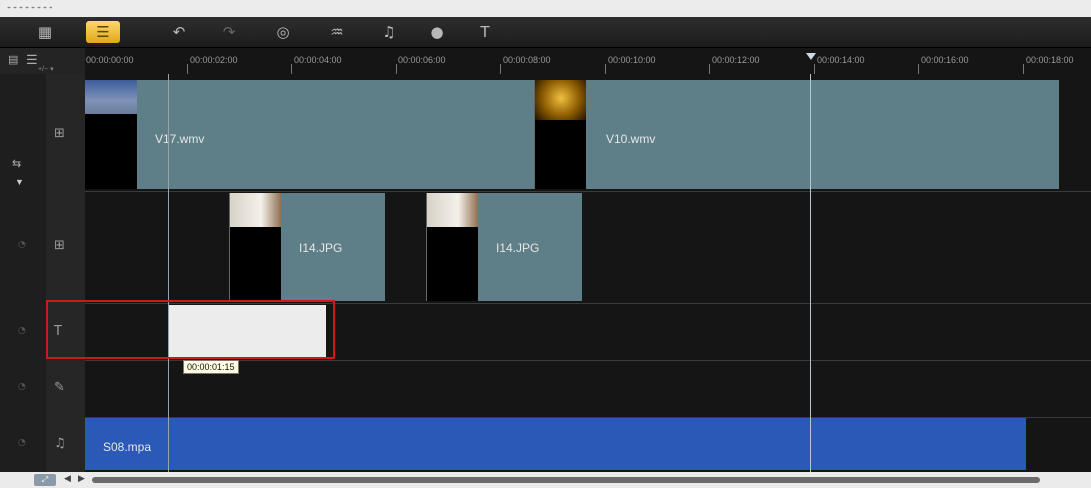 The height and width of the screenshot is (488, 1091). What do you see at coordinates (22, 245) in the screenshot?
I see `overlay-lock-icon: ◔` at bounding box center [22, 245].